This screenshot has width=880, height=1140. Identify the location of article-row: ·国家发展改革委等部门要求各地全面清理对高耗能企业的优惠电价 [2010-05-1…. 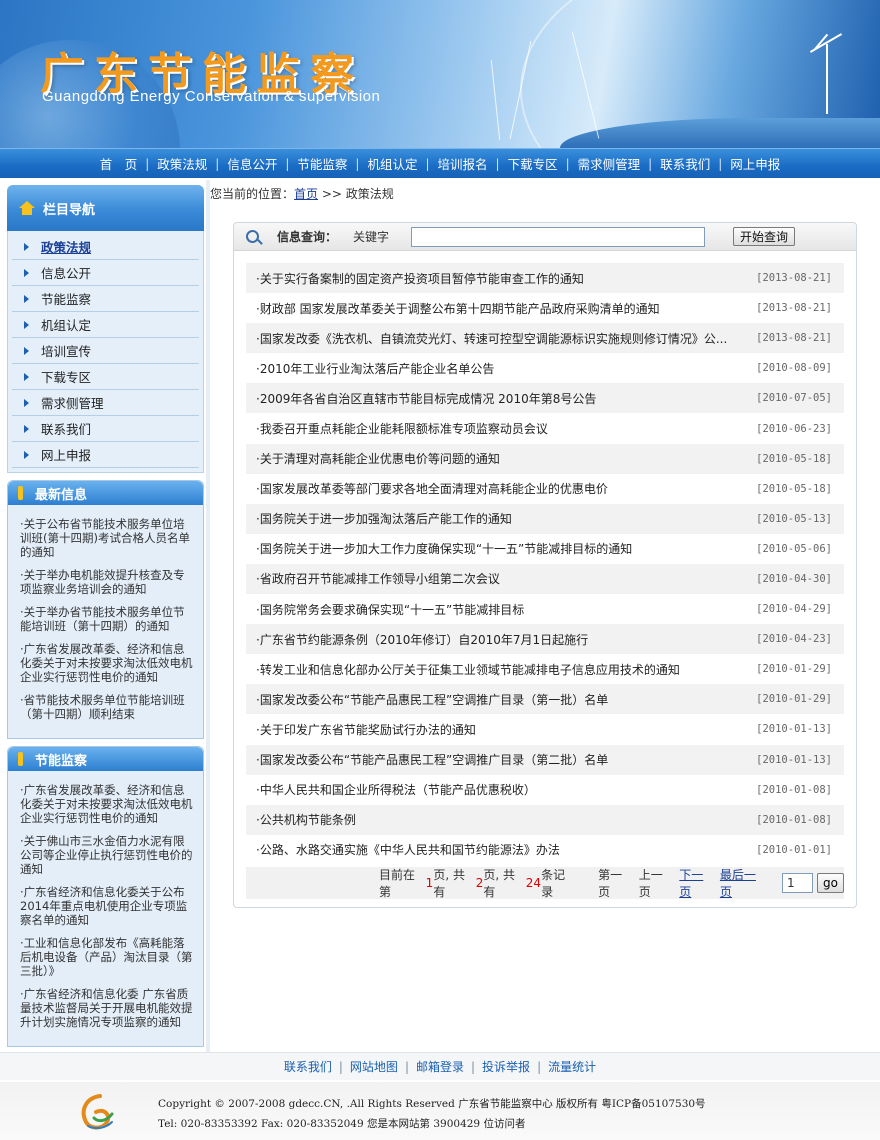
(545, 489).